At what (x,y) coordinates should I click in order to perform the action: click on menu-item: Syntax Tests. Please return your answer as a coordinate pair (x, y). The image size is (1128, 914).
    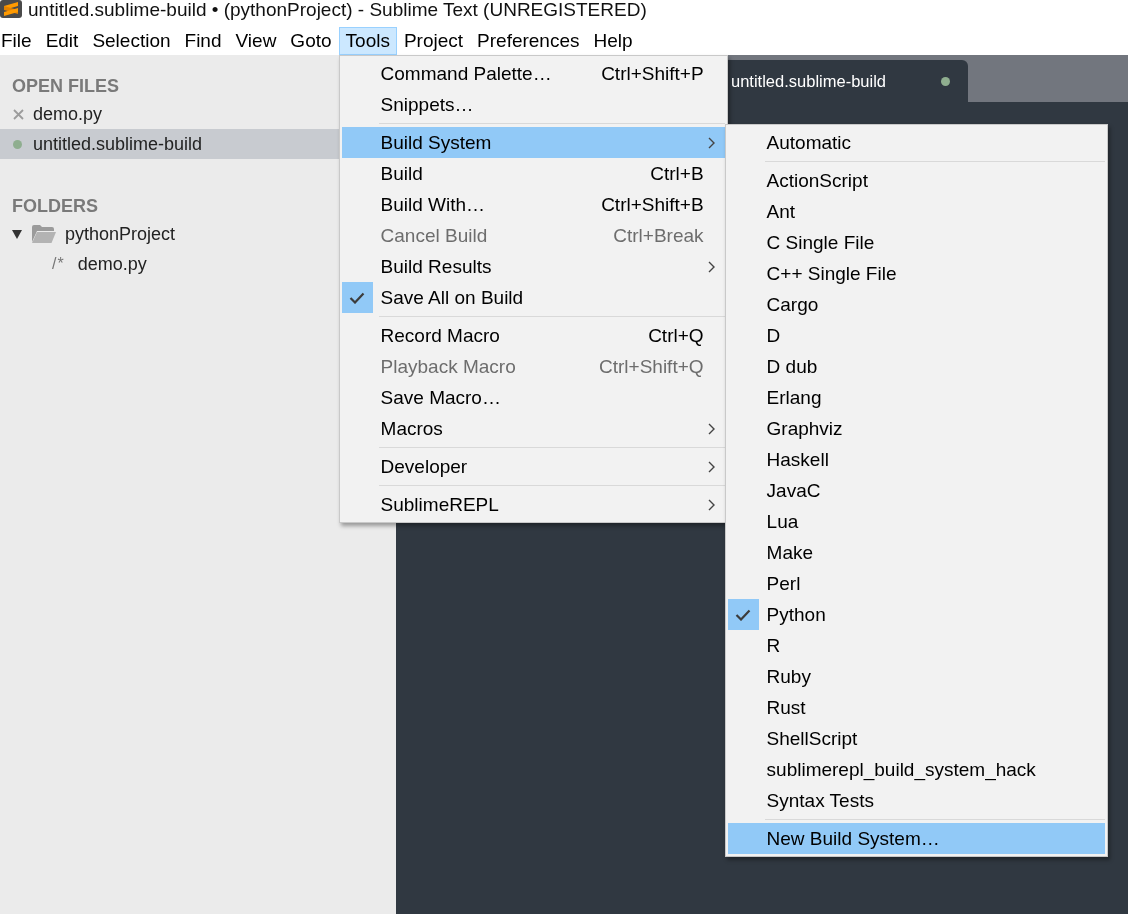
    Looking at the image, I should click on (916, 800).